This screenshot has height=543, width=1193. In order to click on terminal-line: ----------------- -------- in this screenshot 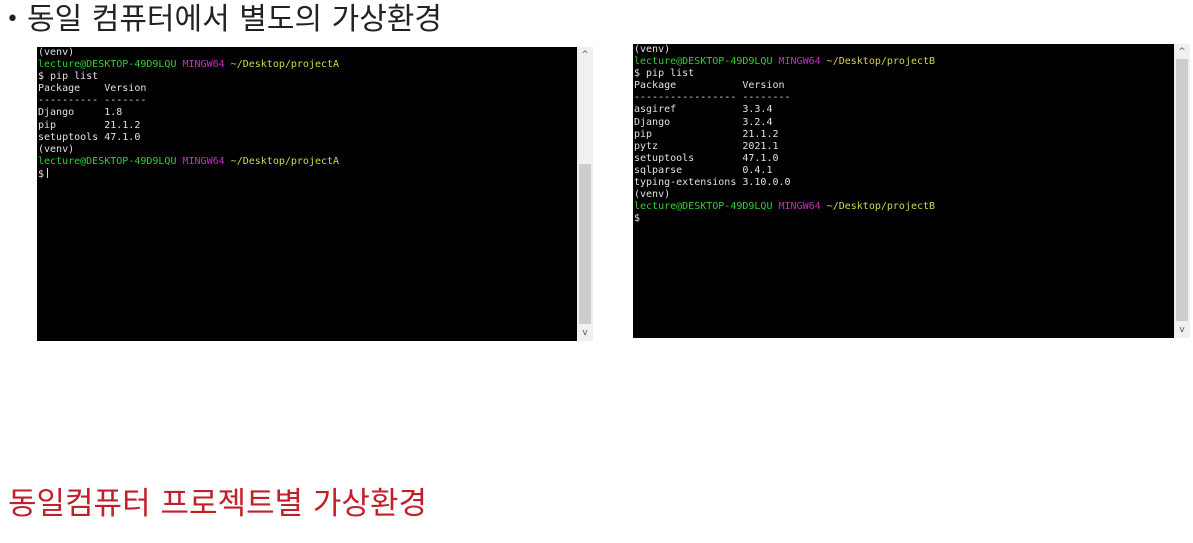, I will do `click(903, 98)`.